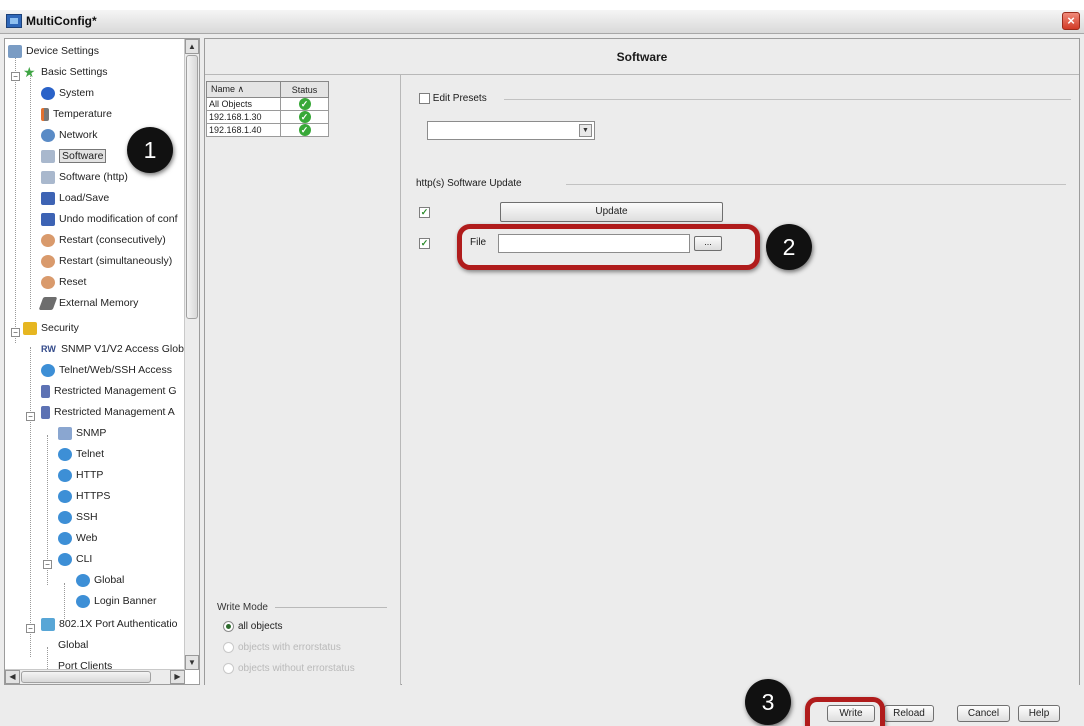 Image resolution: width=1084 pixels, height=726 pixels. What do you see at coordinates (15, 332) in the screenshot?
I see `collapse-security: −` at bounding box center [15, 332].